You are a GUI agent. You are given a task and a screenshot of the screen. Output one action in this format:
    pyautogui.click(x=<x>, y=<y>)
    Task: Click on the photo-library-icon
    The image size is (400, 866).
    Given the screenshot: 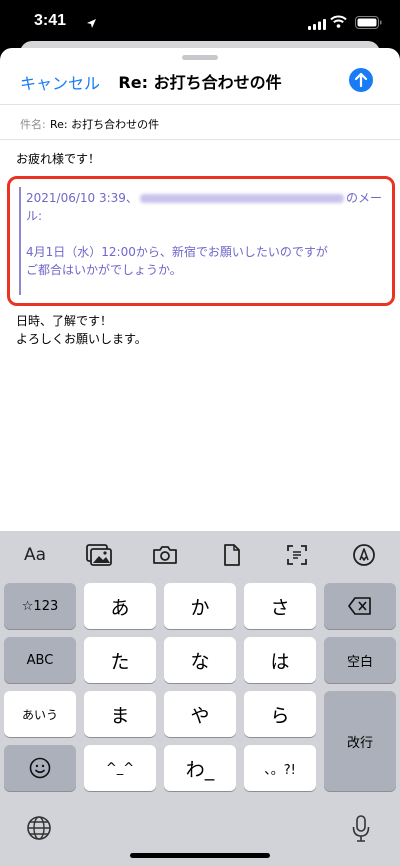 What is the action you would take?
    pyautogui.click(x=99, y=555)
    